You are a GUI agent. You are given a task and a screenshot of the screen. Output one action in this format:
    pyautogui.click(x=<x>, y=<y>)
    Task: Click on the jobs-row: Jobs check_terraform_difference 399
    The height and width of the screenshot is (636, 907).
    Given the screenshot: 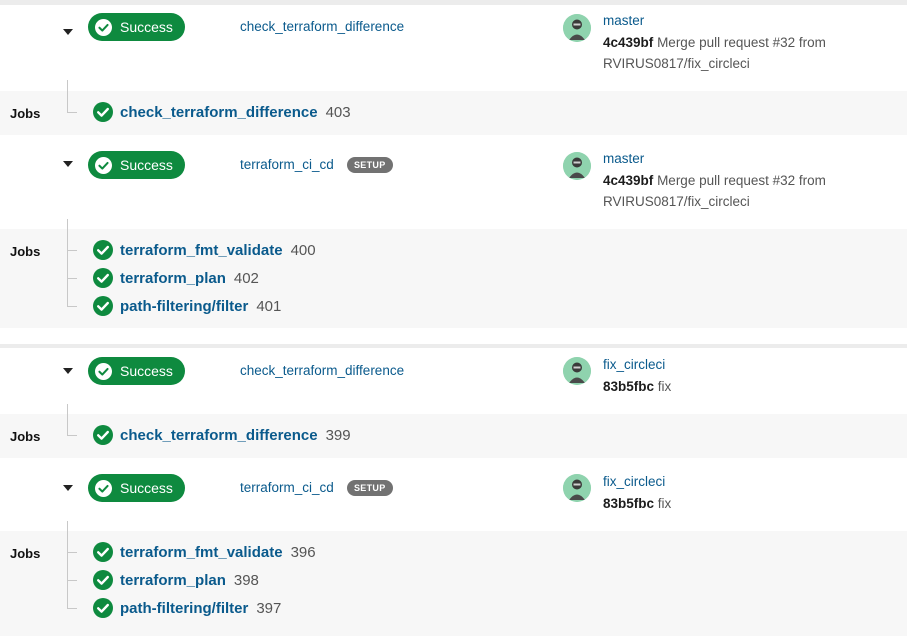 What is the action you would take?
    pyautogui.click(x=453, y=431)
    